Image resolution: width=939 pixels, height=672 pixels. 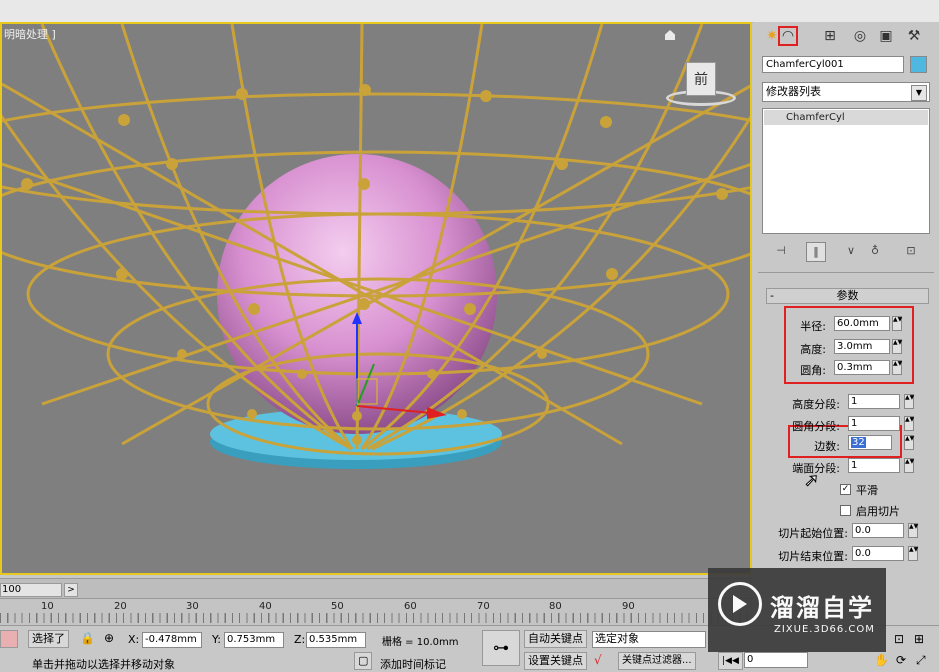 What do you see at coordinates (874, 465) in the screenshot?
I see `cap-segments-field: 1` at bounding box center [874, 465].